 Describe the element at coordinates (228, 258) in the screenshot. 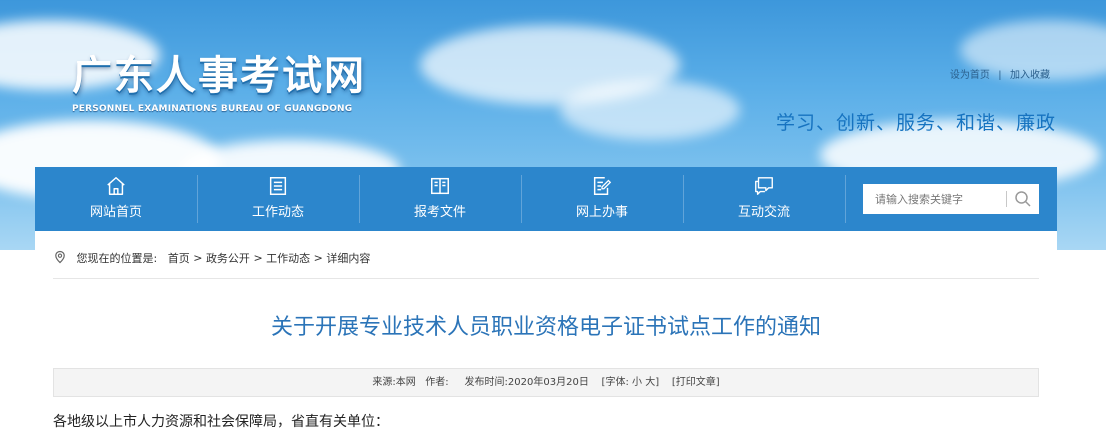

I see `breadcrumb-gov-affairs: 政务公开` at that location.